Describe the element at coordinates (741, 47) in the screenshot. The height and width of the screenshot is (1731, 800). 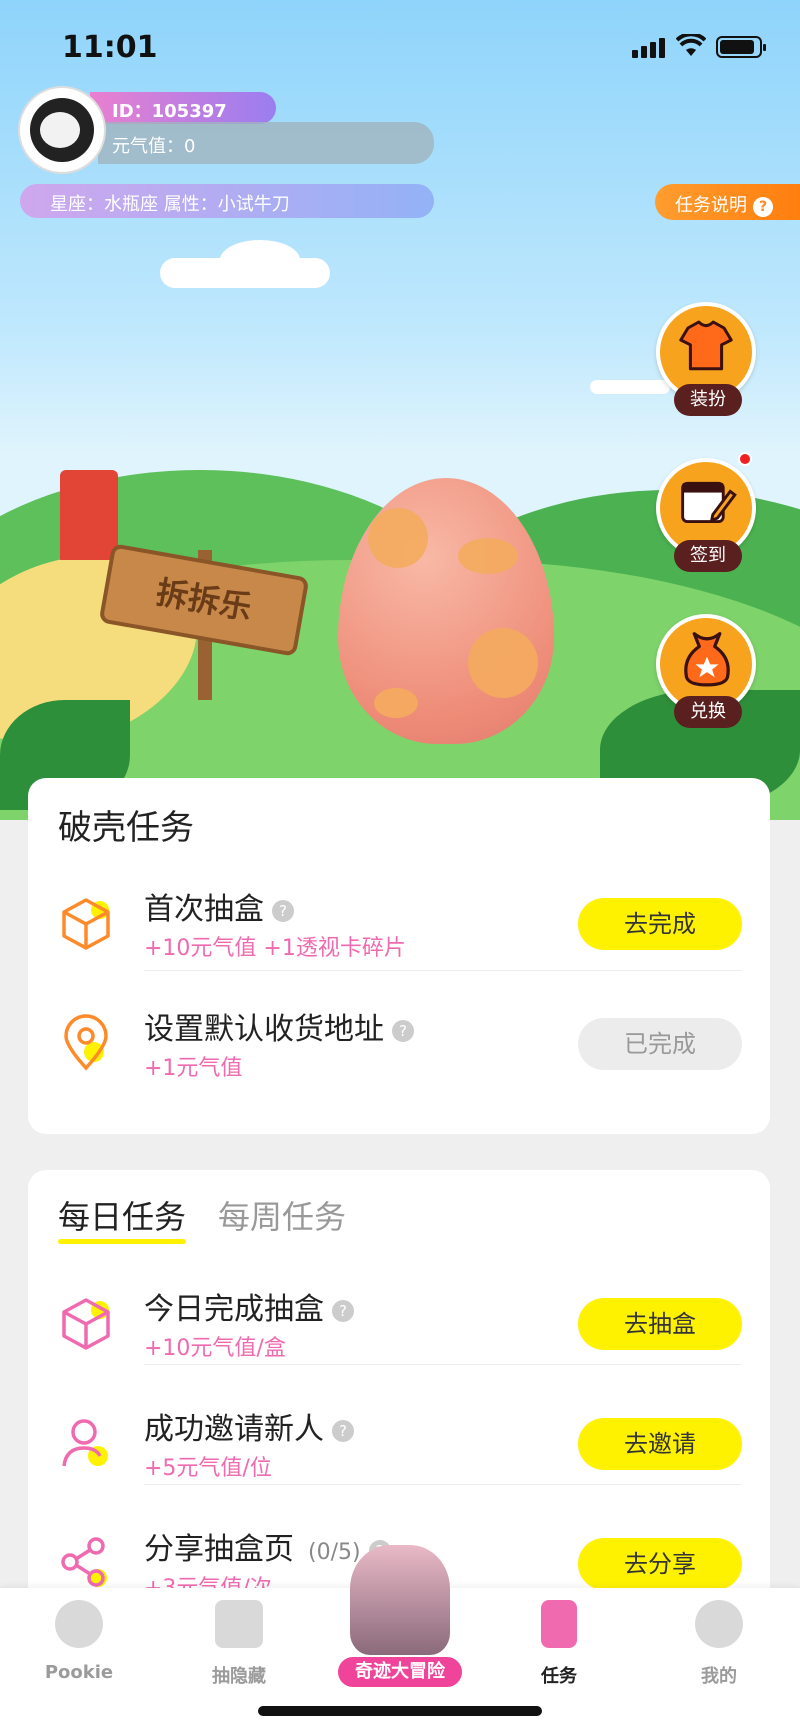
I see `battery-icon` at that location.